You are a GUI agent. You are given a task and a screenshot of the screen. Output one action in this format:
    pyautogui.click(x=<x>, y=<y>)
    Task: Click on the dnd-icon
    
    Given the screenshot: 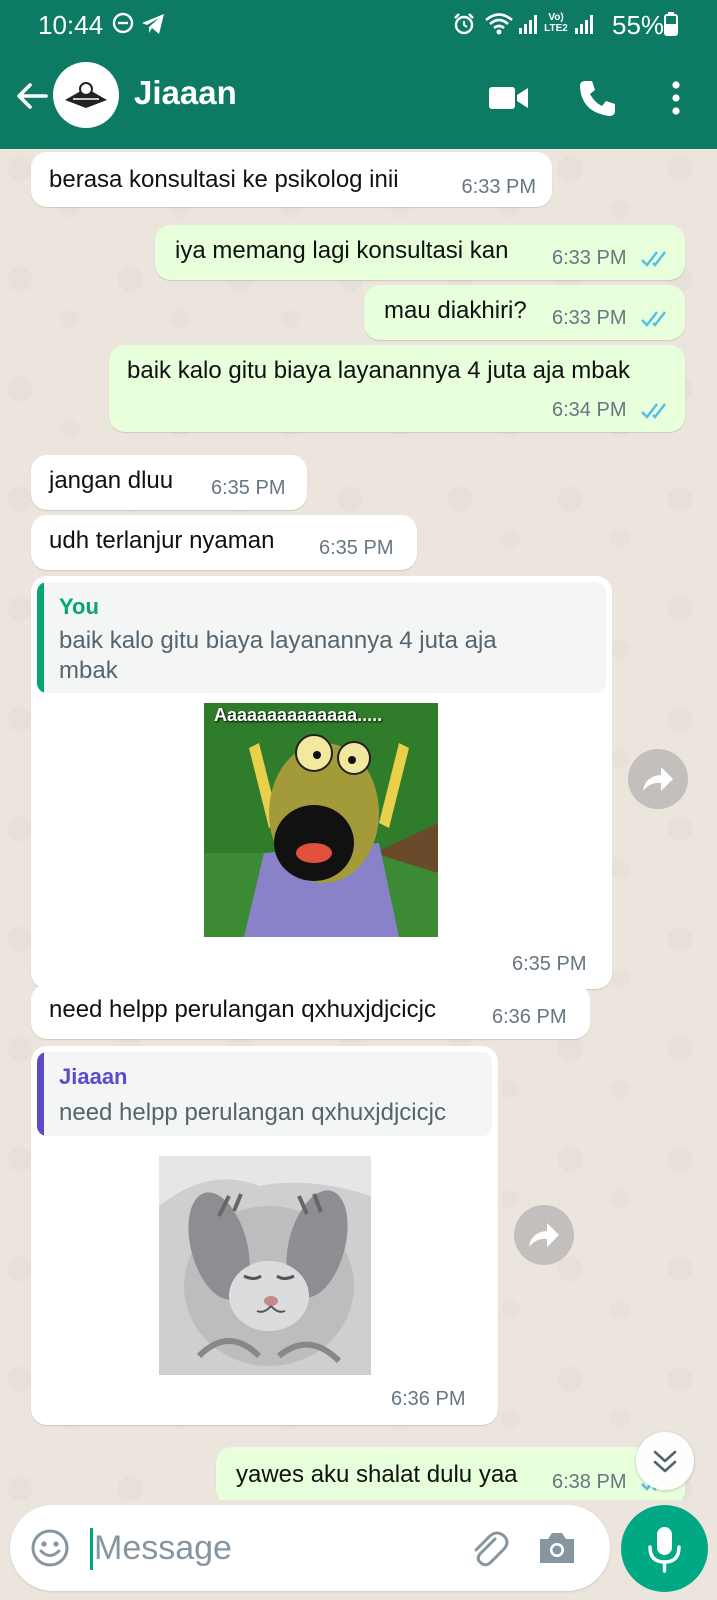 What is the action you would take?
    pyautogui.click(x=123, y=23)
    